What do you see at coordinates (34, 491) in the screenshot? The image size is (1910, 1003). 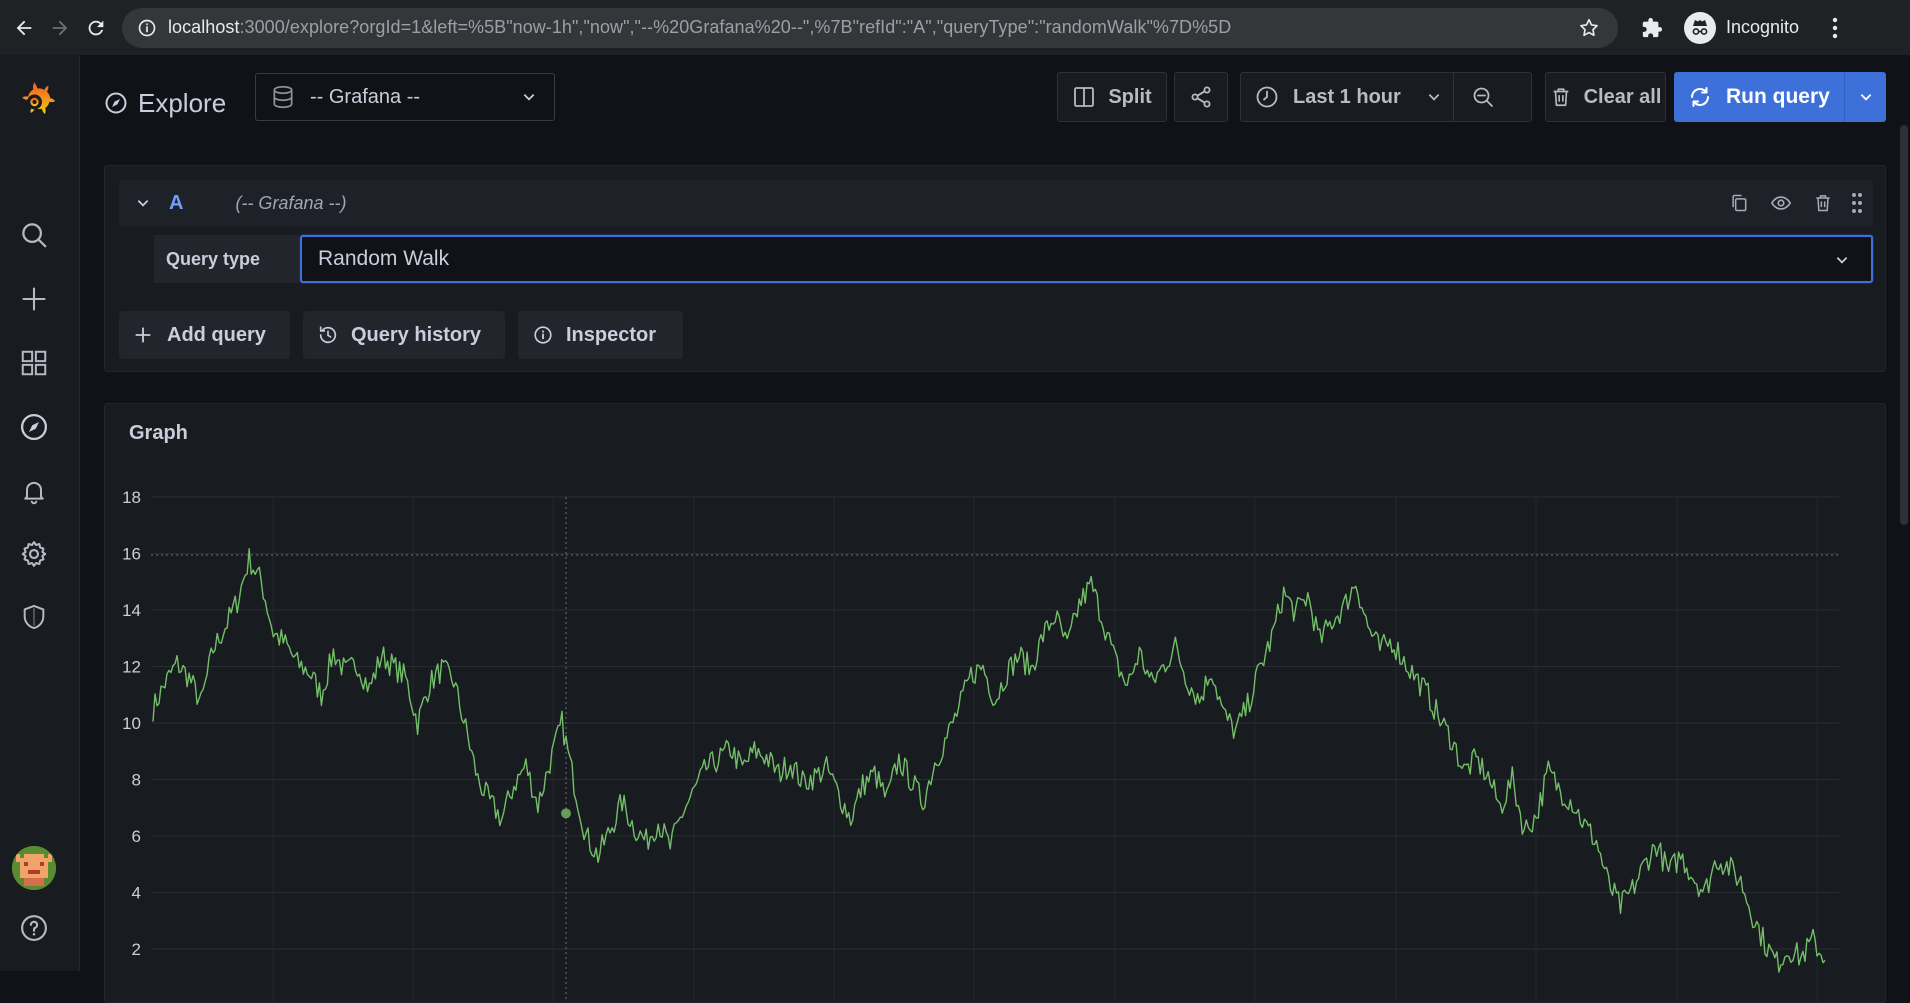 I see `alerting-bell-icon` at bounding box center [34, 491].